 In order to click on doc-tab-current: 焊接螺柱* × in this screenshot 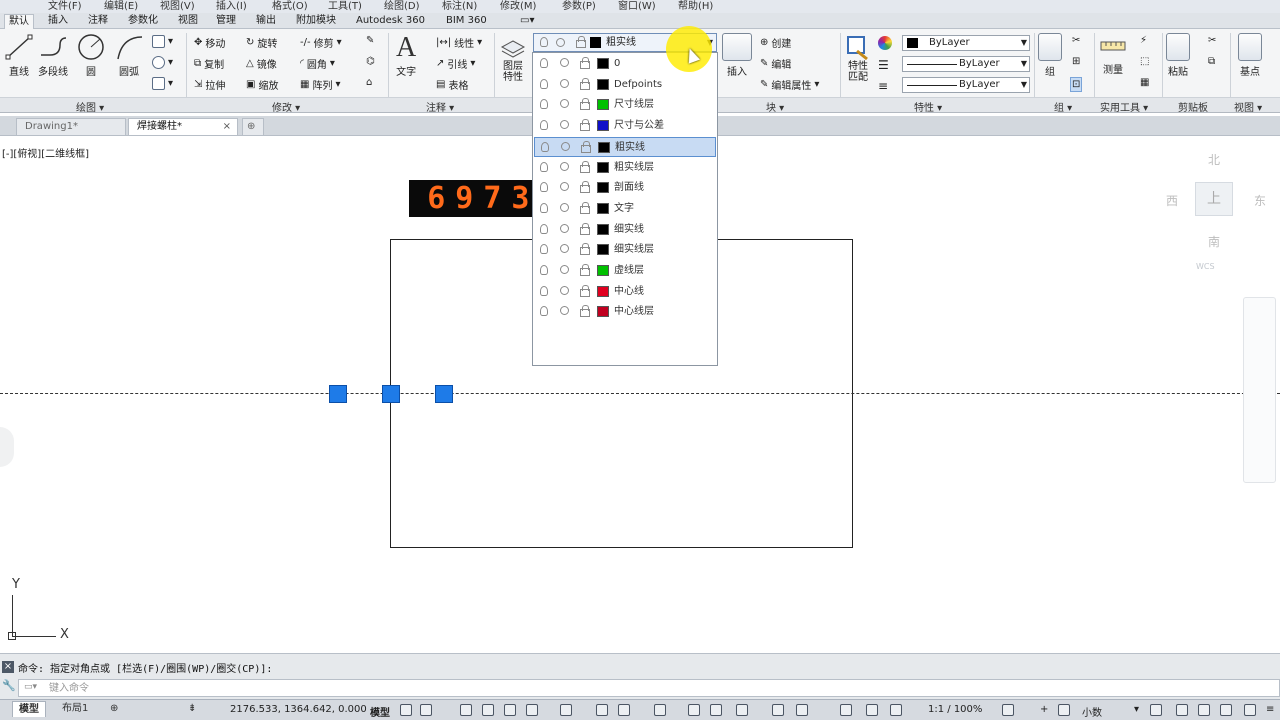, I will do `click(183, 126)`.